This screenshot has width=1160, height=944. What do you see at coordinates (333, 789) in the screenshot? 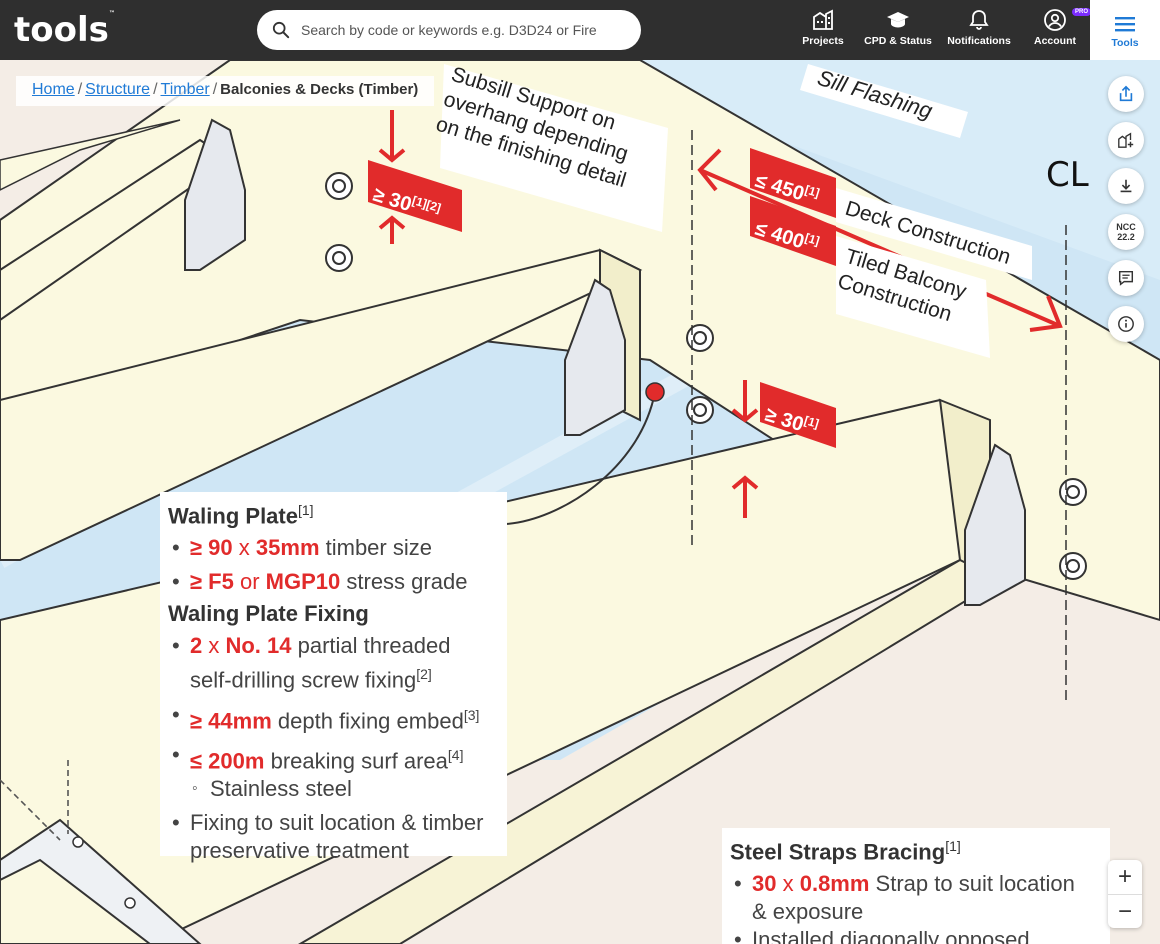
I see `fixing-stainless-item: Stainless steel` at bounding box center [333, 789].